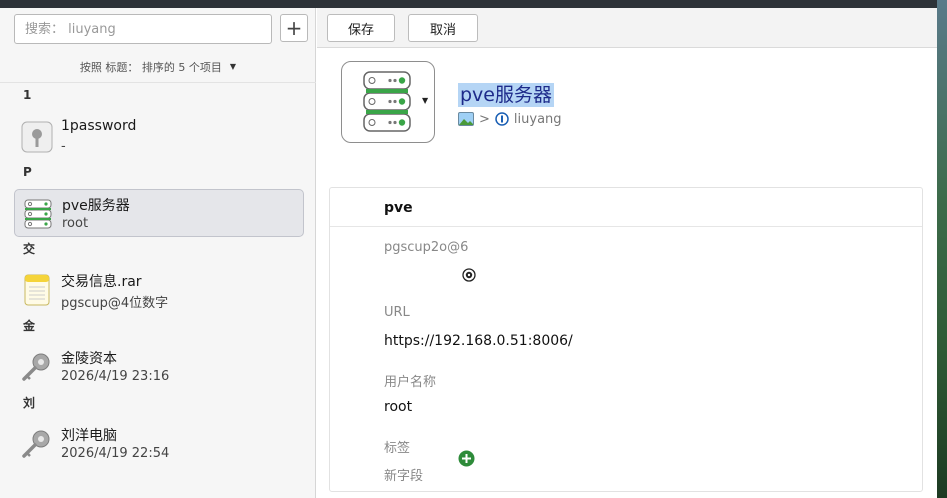 The image size is (947, 498). Describe the element at coordinates (115, 303) in the screenshot. I see `item-subtitle: pgscup@4位数字` at that location.